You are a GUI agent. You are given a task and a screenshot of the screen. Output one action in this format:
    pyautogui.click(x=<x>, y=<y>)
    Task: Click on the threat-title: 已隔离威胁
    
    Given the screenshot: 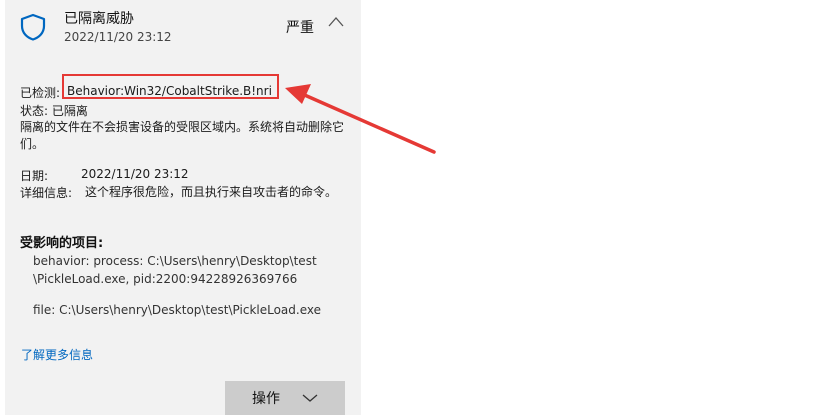 What is the action you would take?
    pyautogui.click(x=99, y=19)
    